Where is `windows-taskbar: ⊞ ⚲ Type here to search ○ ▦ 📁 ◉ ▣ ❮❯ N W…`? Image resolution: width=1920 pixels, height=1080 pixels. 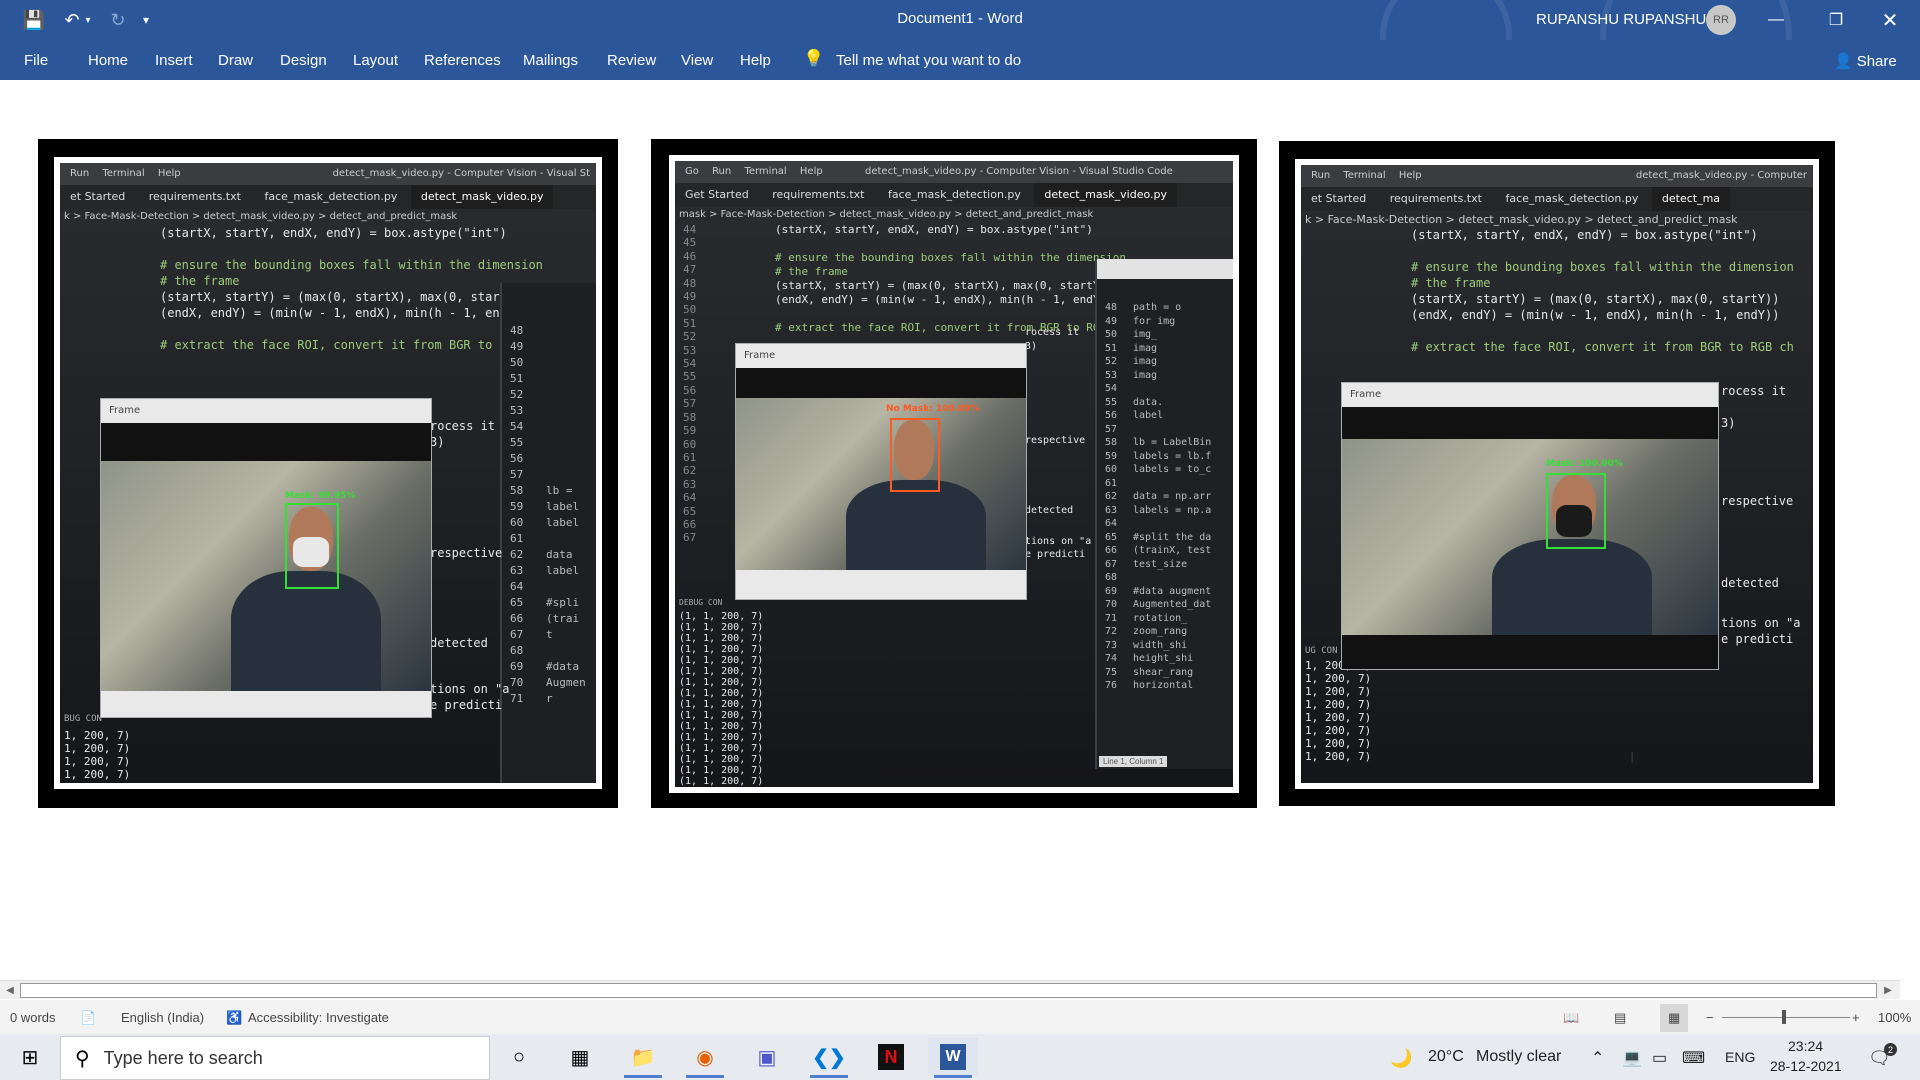
windows-taskbar: ⊞ ⚲ Type here to search ○ ▦ 📁 ◉ ▣ ❮❯ N W… is located at coordinates (960, 1057).